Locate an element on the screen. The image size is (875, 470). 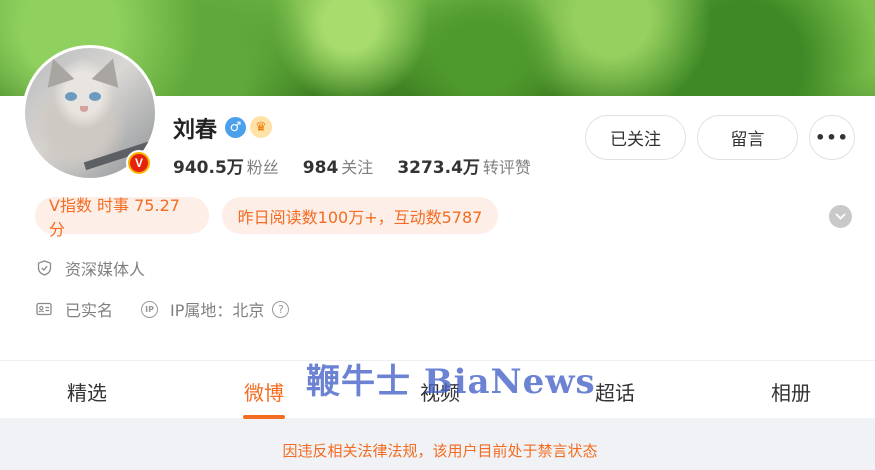
followers-stat: 940.5万 粉丝 is located at coordinates (226, 165).